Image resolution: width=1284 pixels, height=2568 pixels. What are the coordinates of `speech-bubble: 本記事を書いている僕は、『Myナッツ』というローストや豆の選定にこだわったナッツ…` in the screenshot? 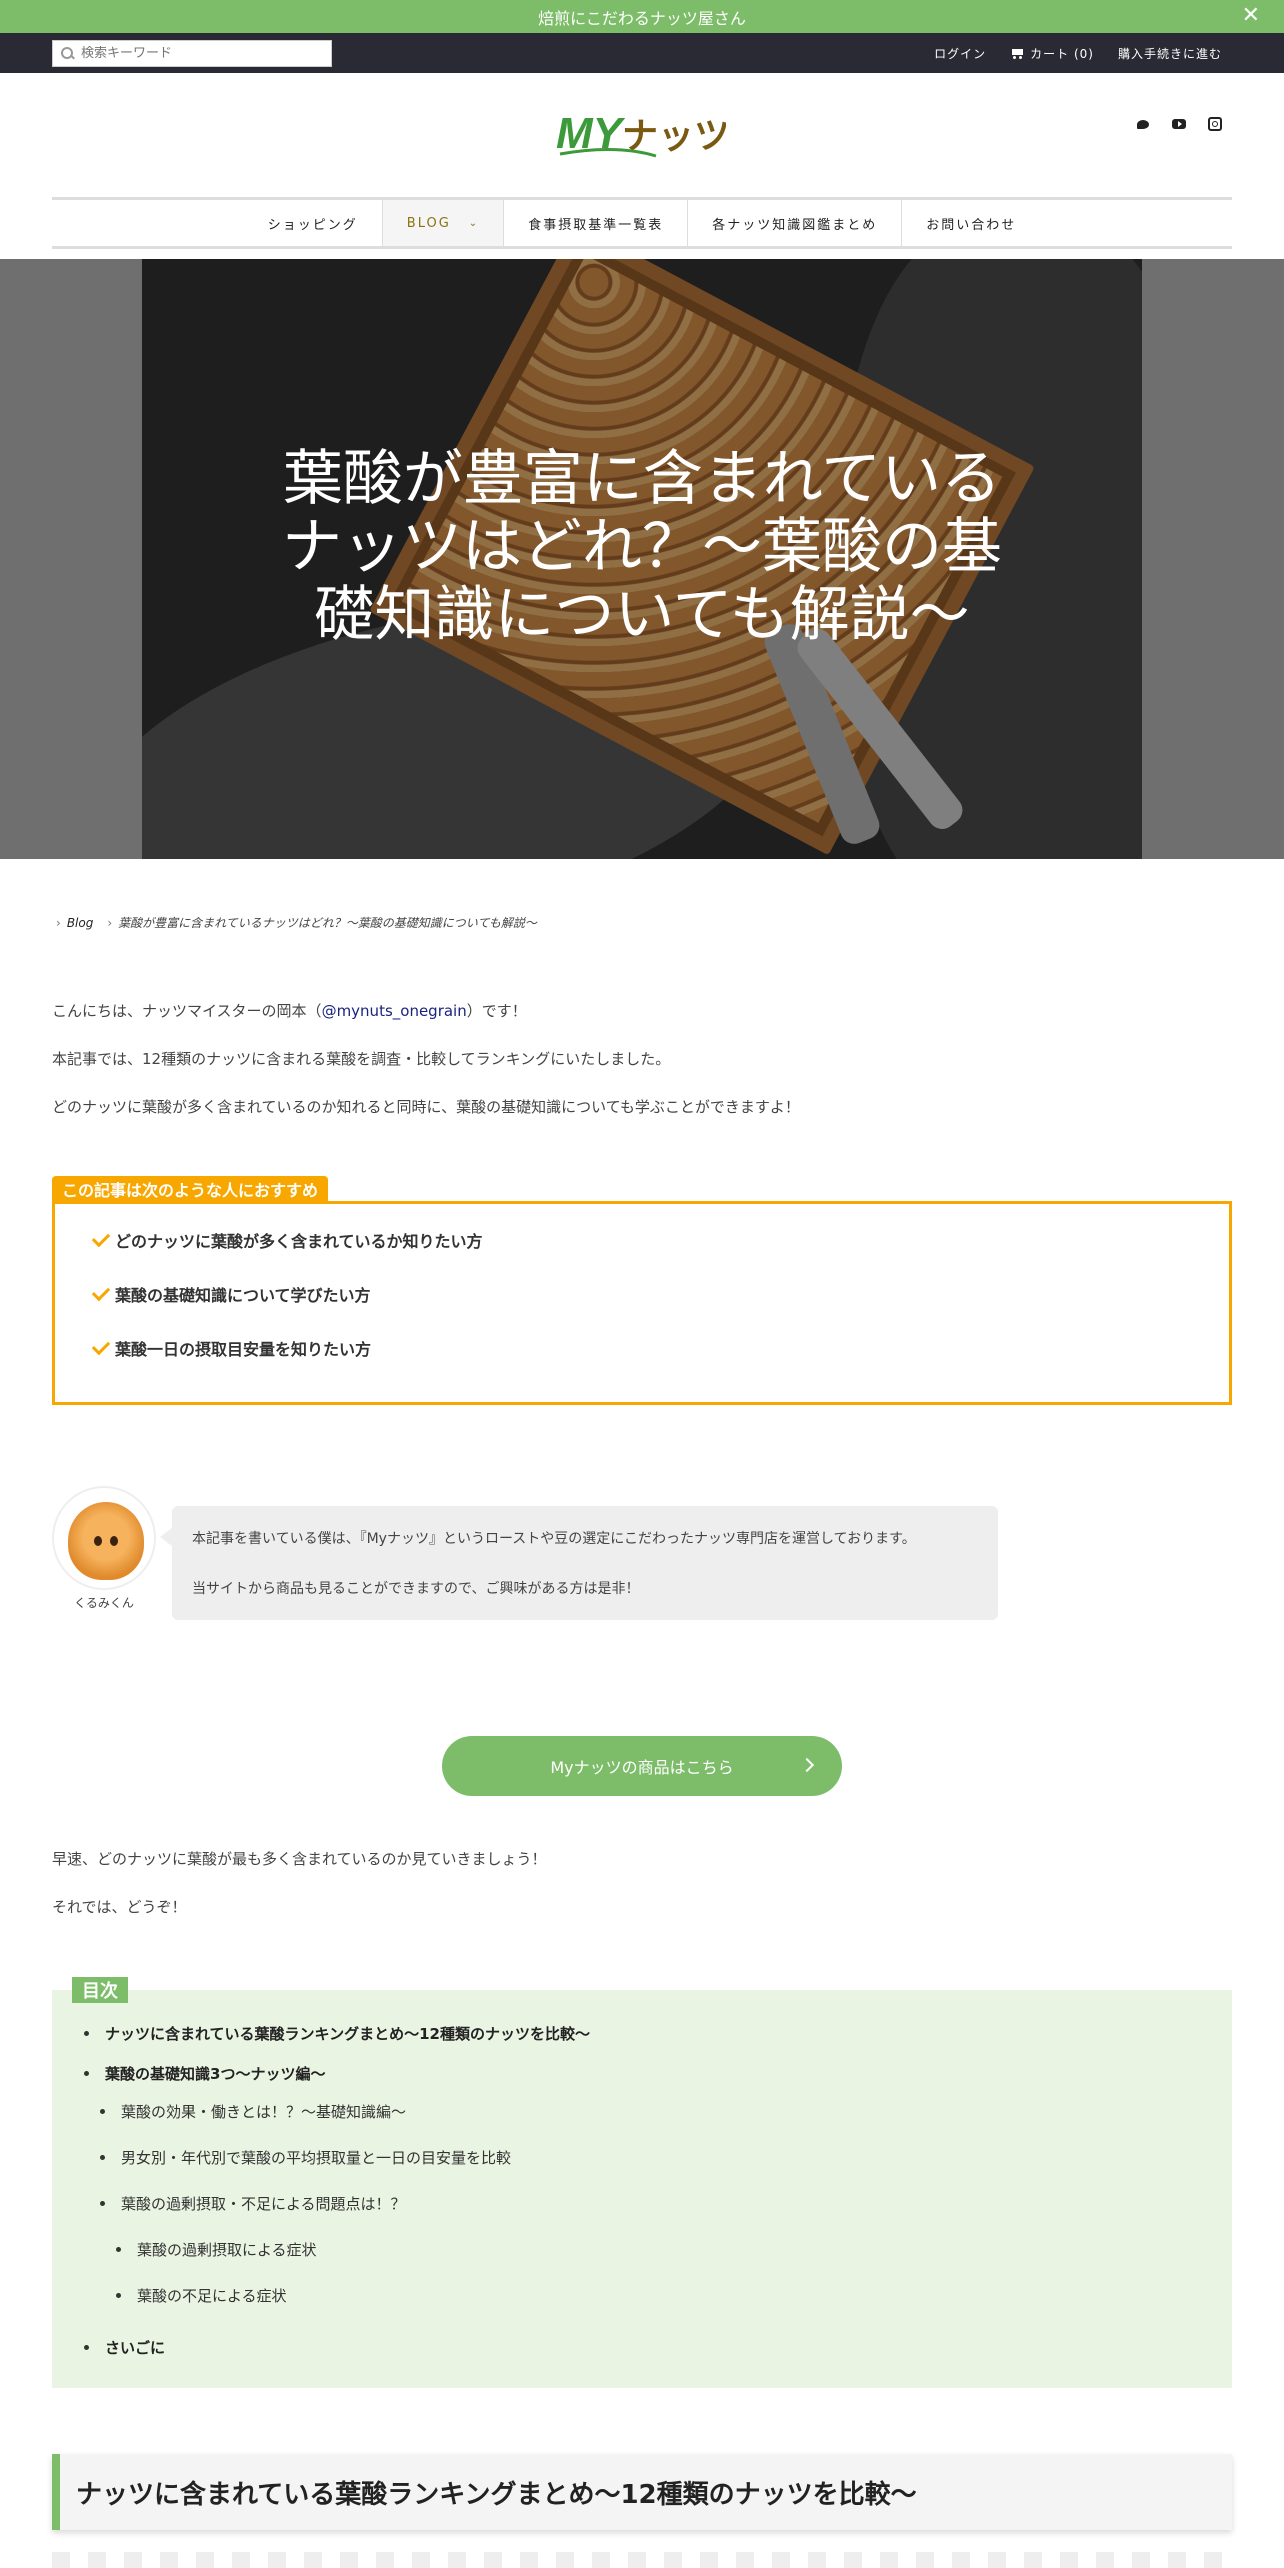 It's located at (579, 1563).